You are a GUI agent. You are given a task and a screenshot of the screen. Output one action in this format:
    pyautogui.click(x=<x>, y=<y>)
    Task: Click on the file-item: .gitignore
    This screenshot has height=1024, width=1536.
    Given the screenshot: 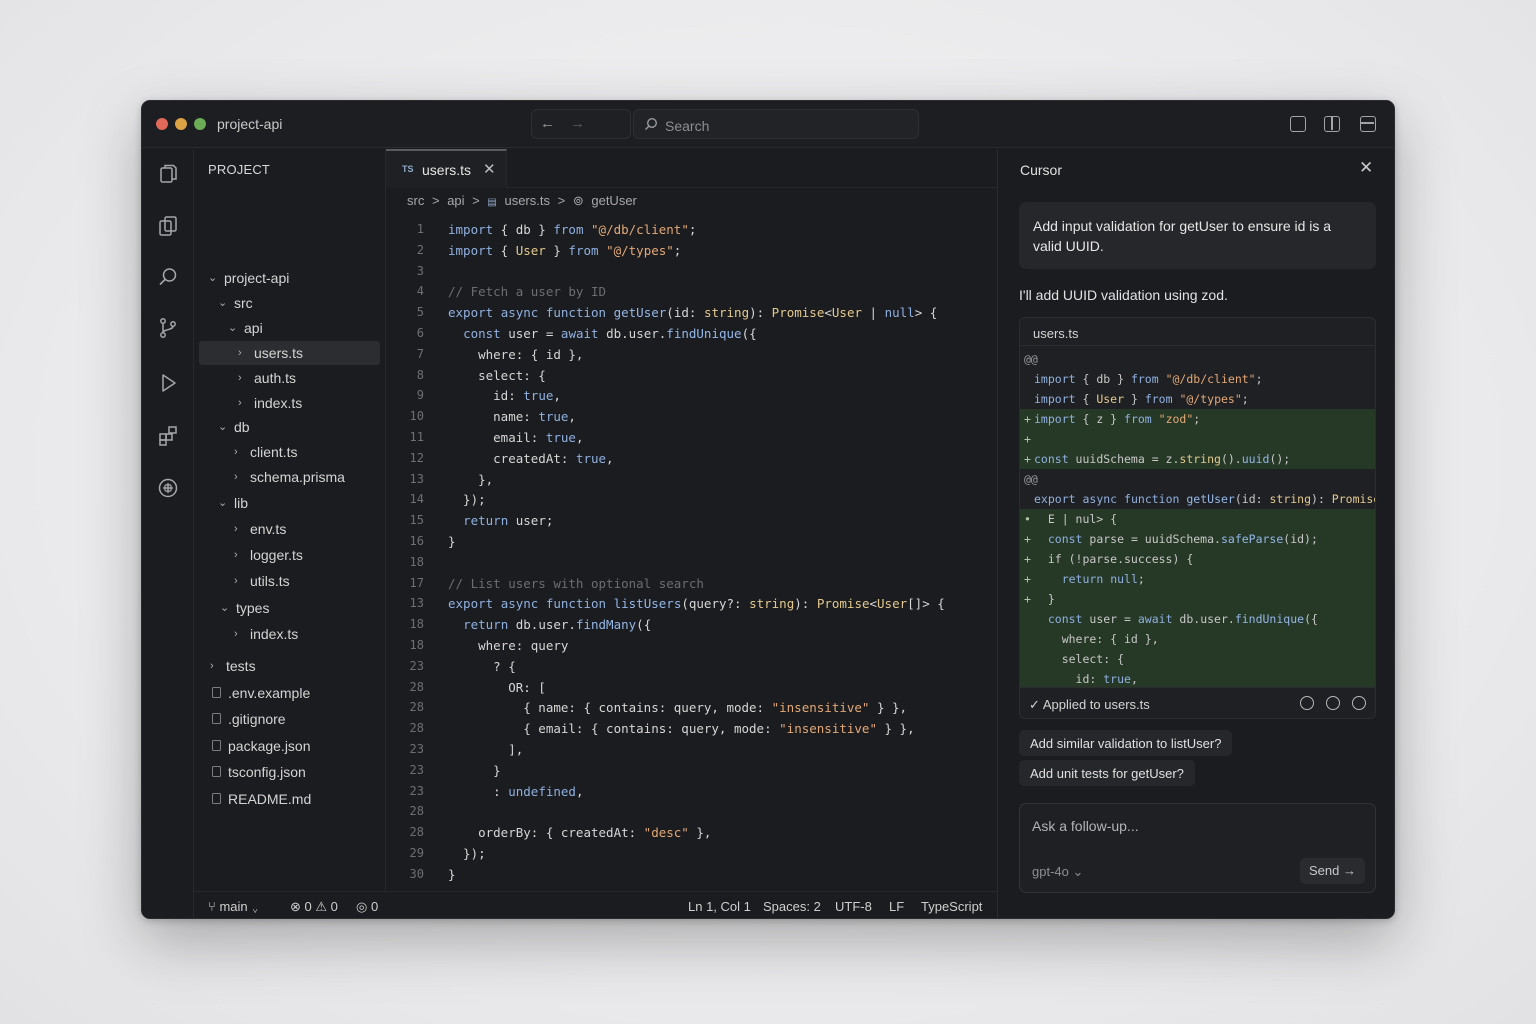 What is the action you would take?
    pyautogui.click(x=289, y=719)
    